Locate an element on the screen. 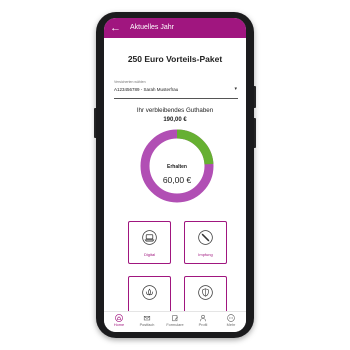 The image size is (350, 350). bottom-navigation: Home Postfach Formulare Profil Mehr is located at coordinates (175, 321).